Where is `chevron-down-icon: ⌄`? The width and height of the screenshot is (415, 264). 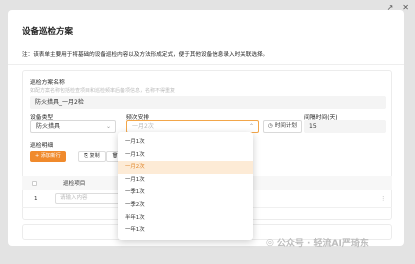
chevron-down-icon: ⌄ is located at coordinates (108, 126).